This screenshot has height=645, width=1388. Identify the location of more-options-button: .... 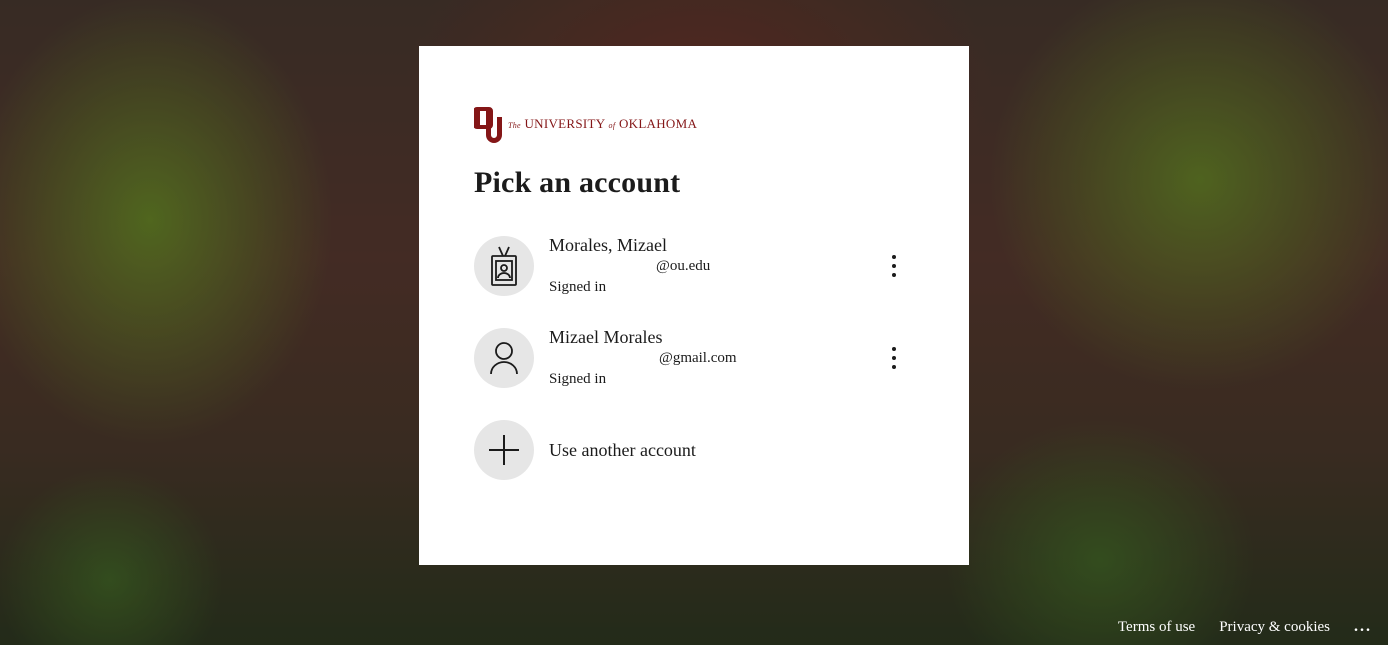
(1363, 627).